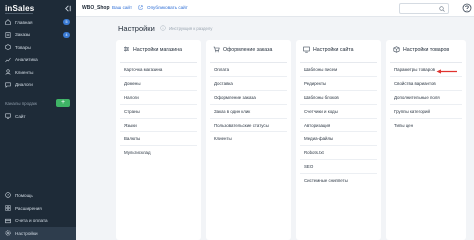 This screenshot has height=240, width=474. I want to click on sales-channels-label: Каналы продаж, so click(21, 103).